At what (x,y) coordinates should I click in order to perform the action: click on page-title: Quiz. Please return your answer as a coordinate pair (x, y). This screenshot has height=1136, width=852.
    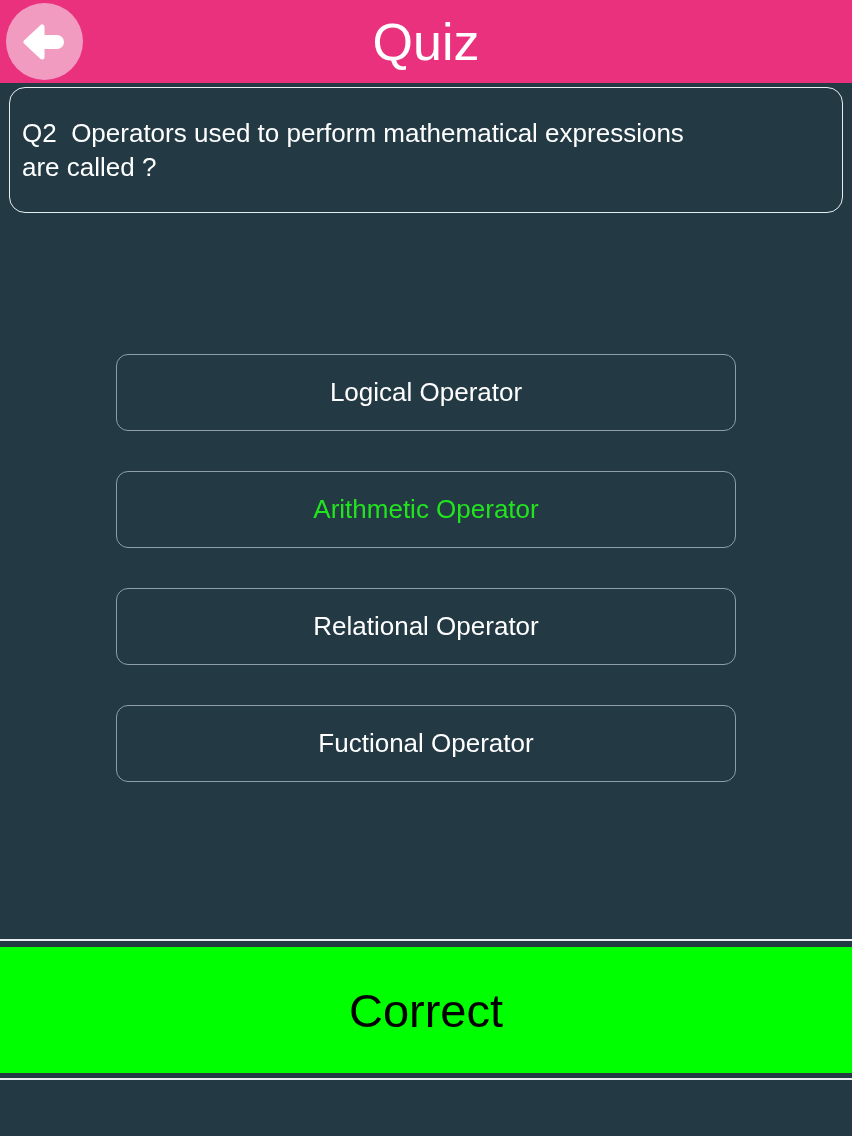
    Looking at the image, I should click on (426, 41).